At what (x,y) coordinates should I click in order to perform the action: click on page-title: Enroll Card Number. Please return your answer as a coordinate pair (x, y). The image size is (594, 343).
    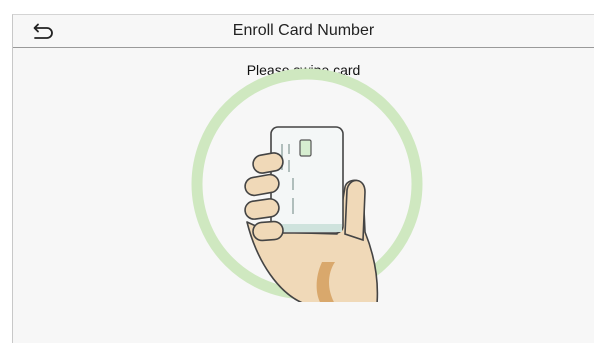
    Looking at the image, I should click on (303, 30).